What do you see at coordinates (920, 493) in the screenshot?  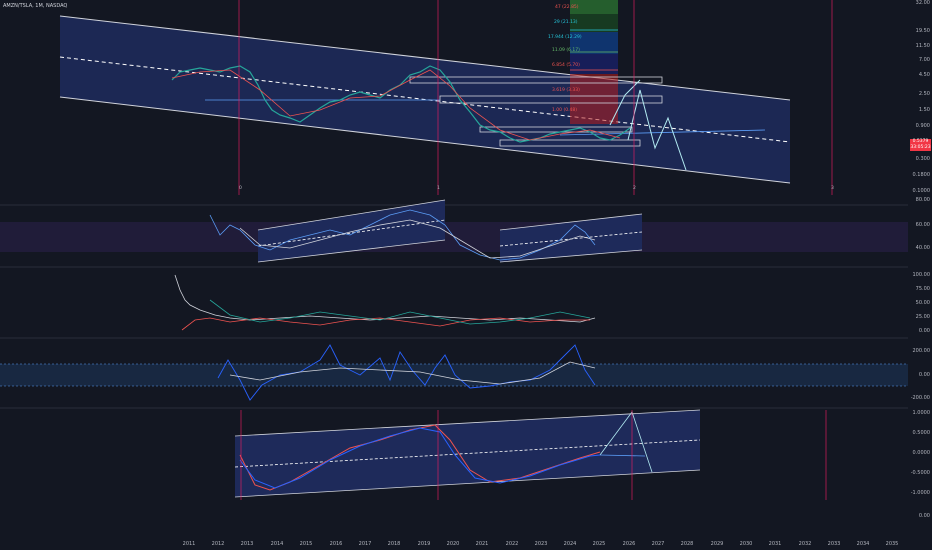 I see `axis-tick: -1.0000` at bounding box center [920, 493].